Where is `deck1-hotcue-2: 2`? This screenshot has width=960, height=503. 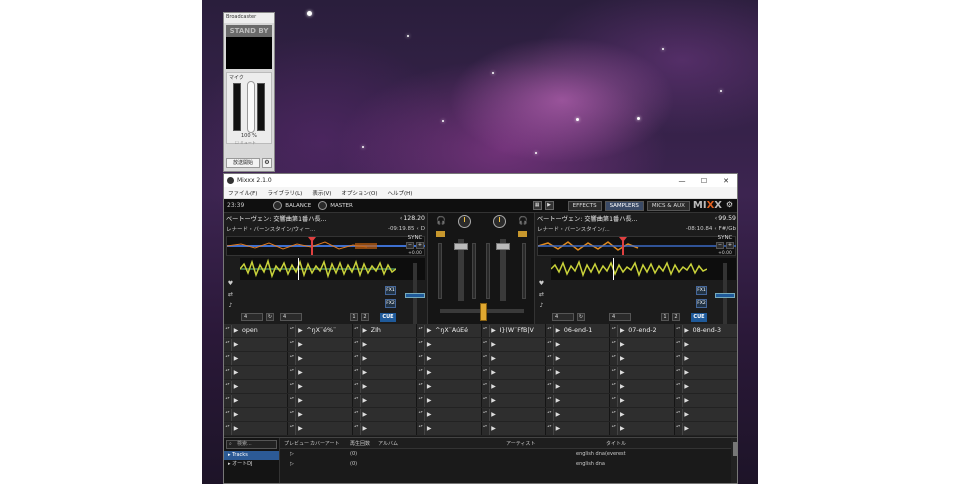 deck1-hotcue-2: 2 is located at coordinates (365, 317).